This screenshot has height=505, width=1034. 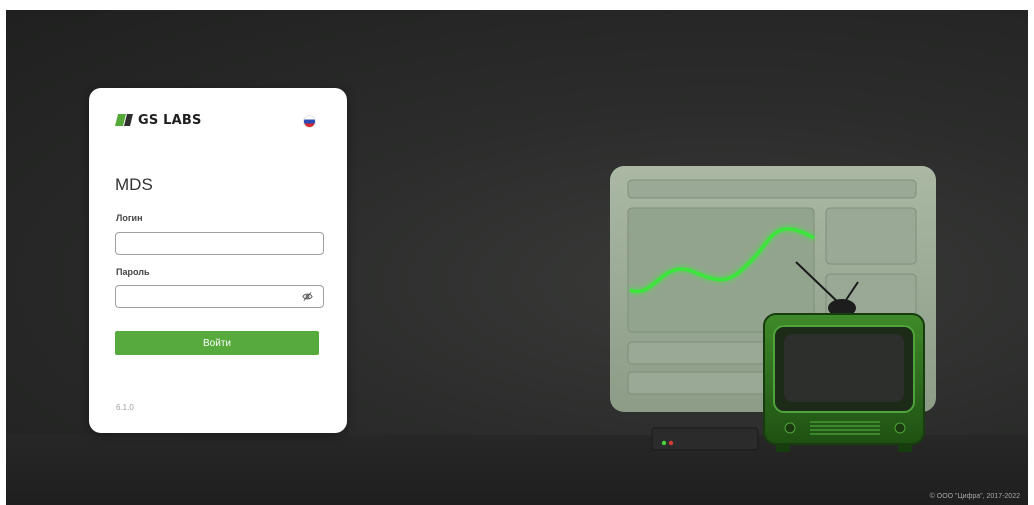 What do you see at coordinates (671, 443) in the screenshot?
I see `stb-led-red` at bounding box center [671, 443].